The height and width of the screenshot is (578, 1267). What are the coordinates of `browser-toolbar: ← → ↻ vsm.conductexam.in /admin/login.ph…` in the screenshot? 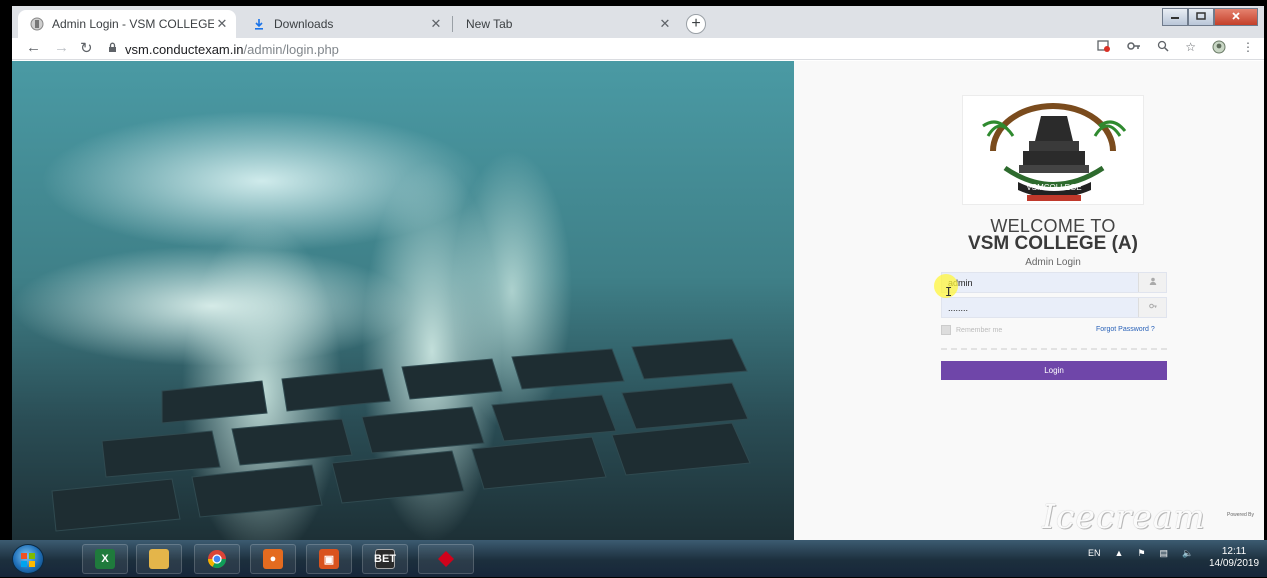 It's located at (638, 49).